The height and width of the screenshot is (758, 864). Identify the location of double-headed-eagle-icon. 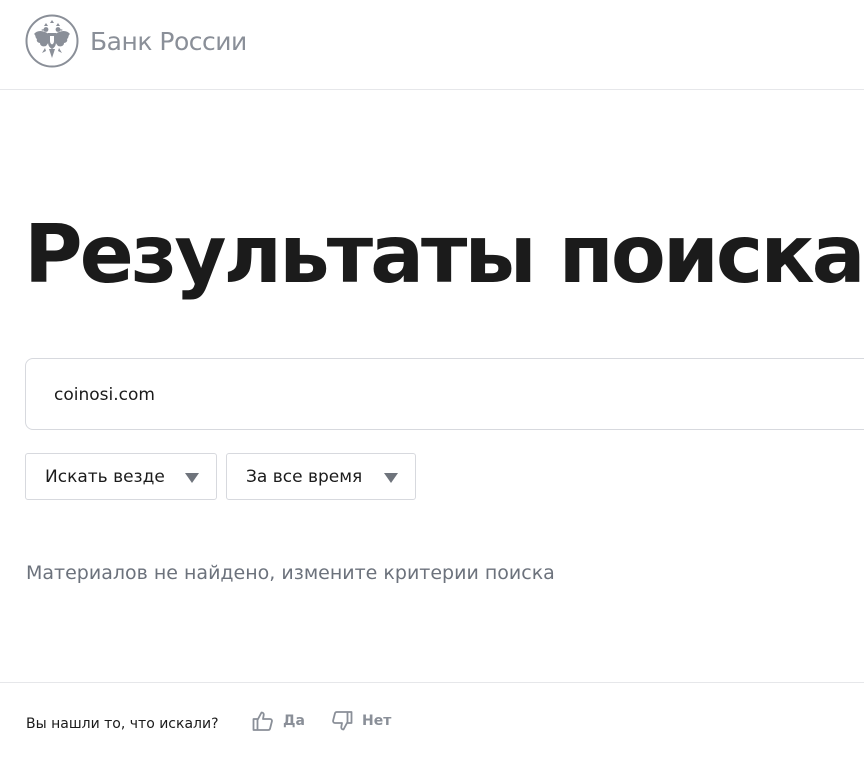
(52, 41).